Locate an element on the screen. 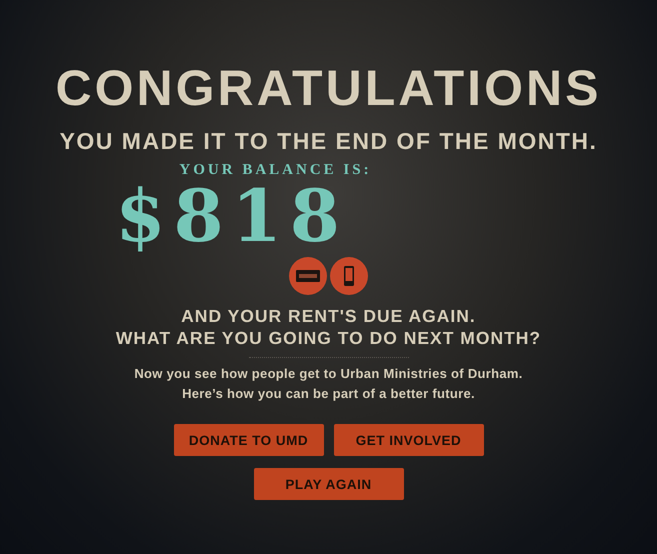 The width and height of the screenshot is (657, 554). question-text: AND YOUR RENT'S DUE AGAIN. is located at coordinates (328, 316).